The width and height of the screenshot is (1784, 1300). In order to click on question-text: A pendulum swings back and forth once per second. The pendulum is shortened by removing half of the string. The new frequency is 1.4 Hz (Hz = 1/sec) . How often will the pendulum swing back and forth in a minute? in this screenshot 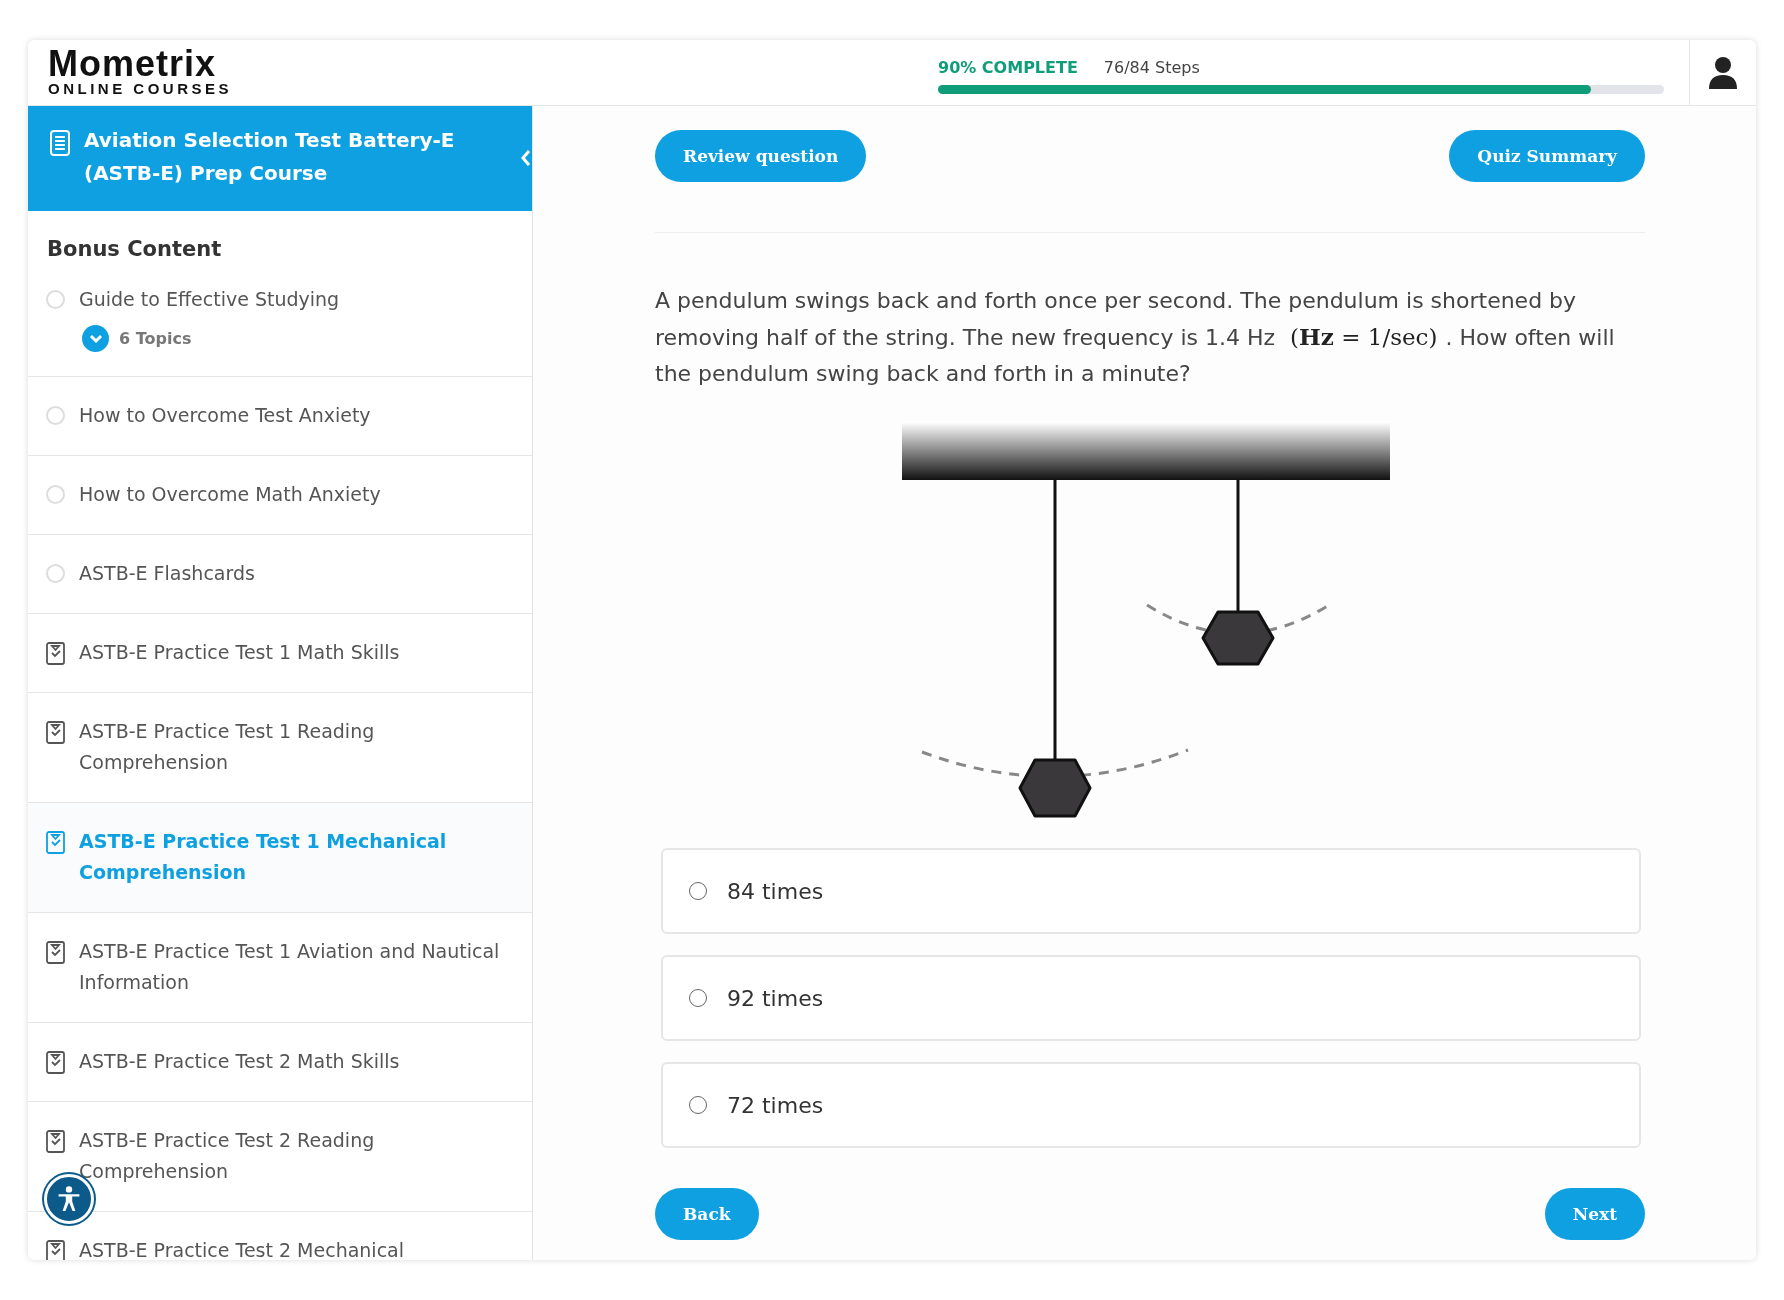, I will do `click(1135, 337)`.